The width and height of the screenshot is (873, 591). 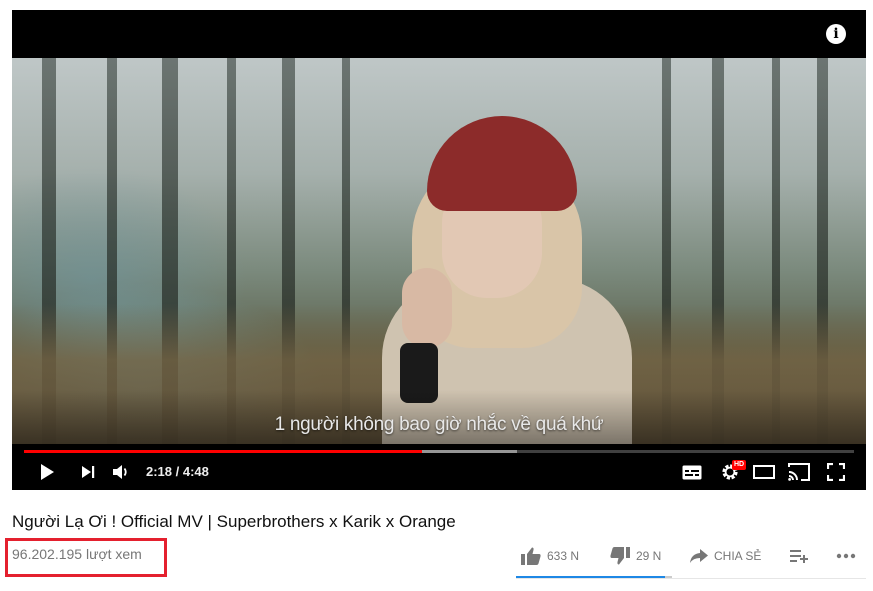 I want to click on next-button, so click(x=88, y=472).